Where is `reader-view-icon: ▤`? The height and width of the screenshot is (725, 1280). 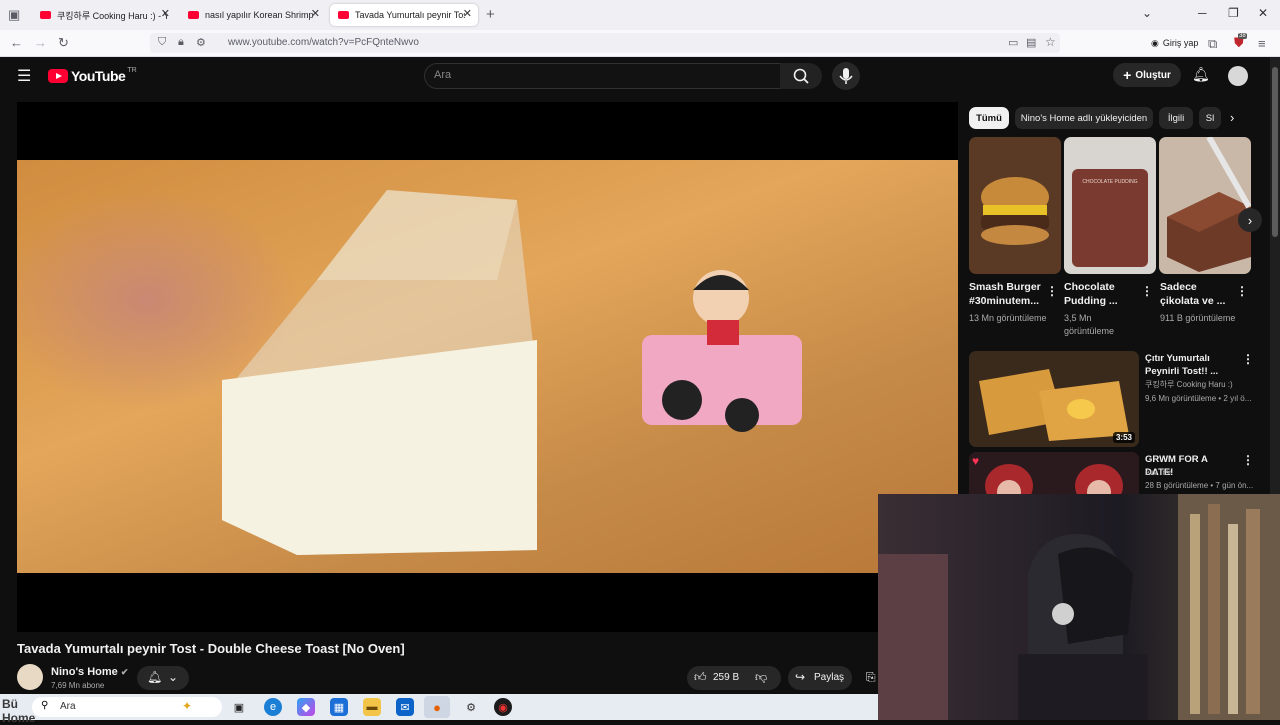
reader-view-icon: ▤ is located at coordinates (1031, 42).